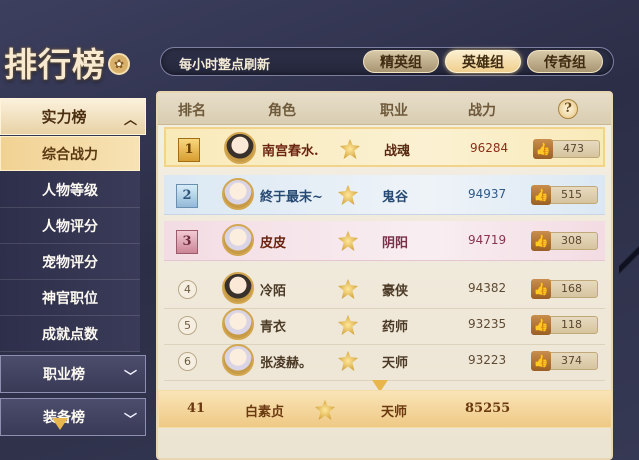 This screenshot has width=639, height=460. I want to click on my-job: 天师, so click(394, 412).